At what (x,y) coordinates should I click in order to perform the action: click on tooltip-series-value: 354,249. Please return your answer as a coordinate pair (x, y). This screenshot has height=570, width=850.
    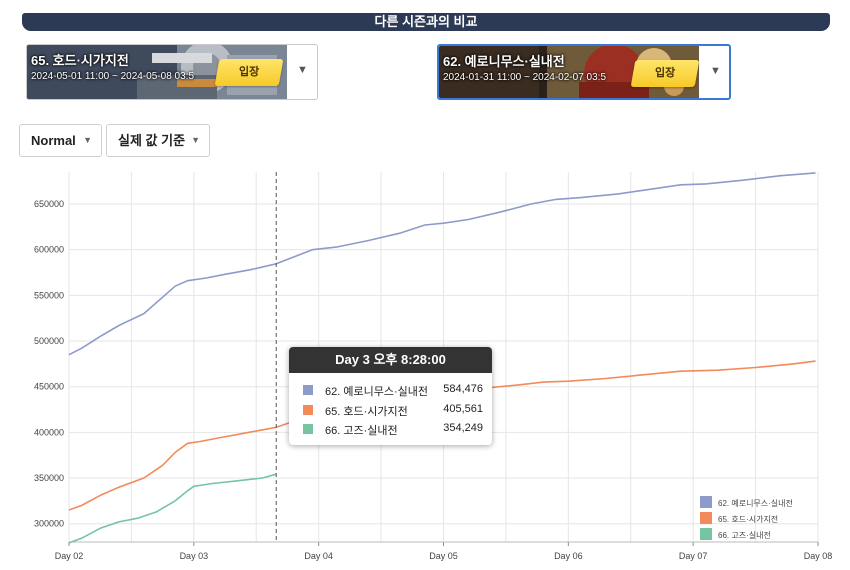
    Looking at the image, I should click on (463, 428).